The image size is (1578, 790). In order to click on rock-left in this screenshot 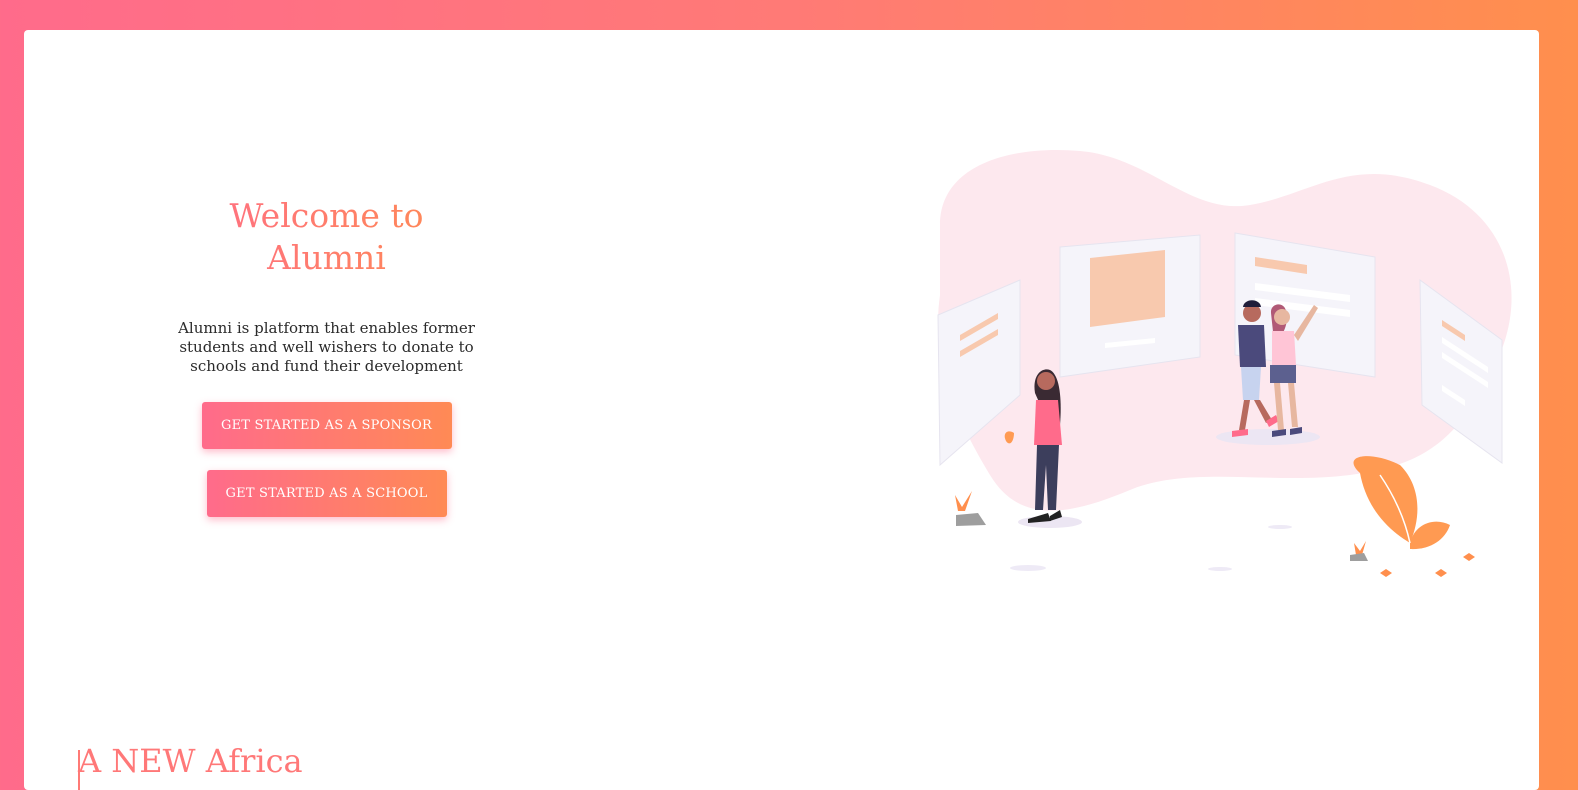, I will do `click(971, 519)`.